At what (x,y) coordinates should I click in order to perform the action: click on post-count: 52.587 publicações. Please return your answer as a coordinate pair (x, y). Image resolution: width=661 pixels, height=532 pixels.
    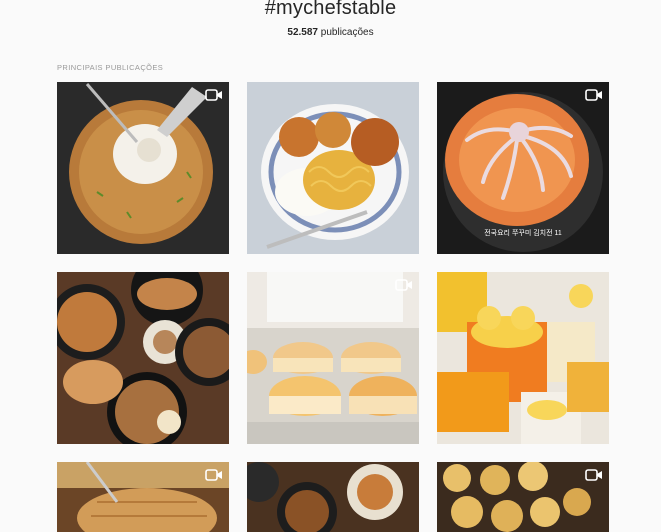
    Looking at the image, I should click on (330, 32).